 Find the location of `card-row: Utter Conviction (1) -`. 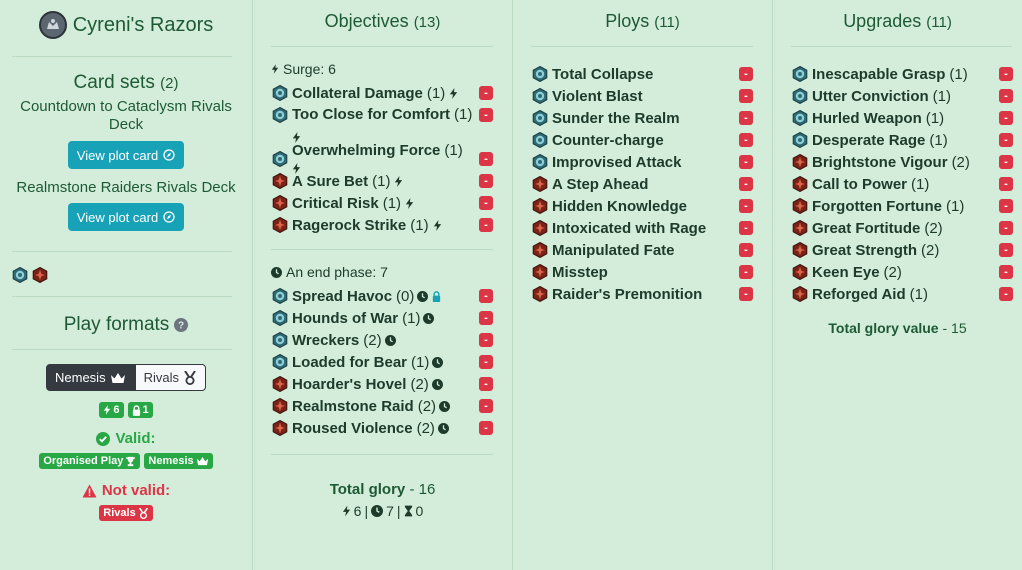

card-row: Utter Conviction (1) - is located at coordinates (907, 96).